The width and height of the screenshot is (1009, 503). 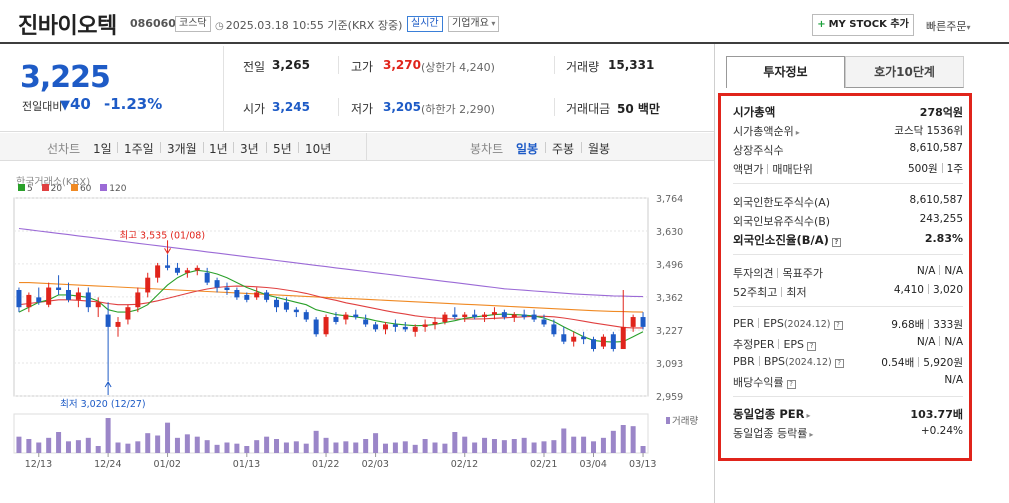 I want to click on candle-chart-label: 봉차트, so click(x=486, y=148).